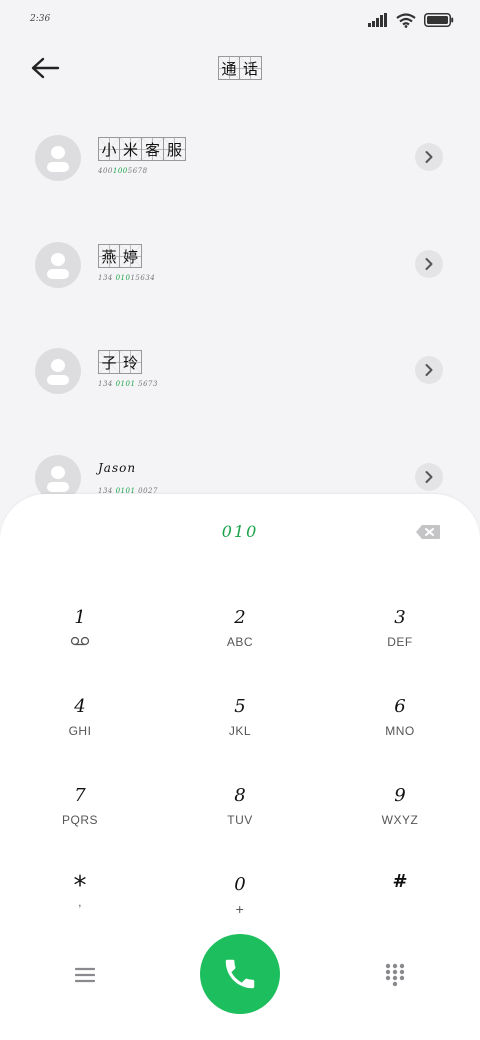 The height and width of the screenshot is (1040, 480). I want to click on menu-icon, so click(85, 975).